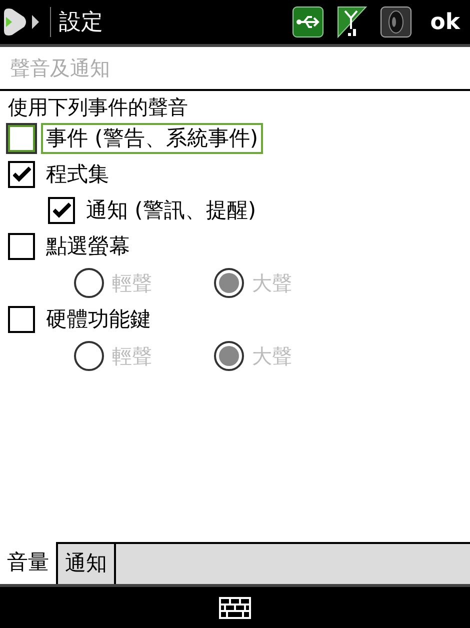 This screenshot has height=628, width=470. I want to click on keyboard-icon, so click(235, 607).